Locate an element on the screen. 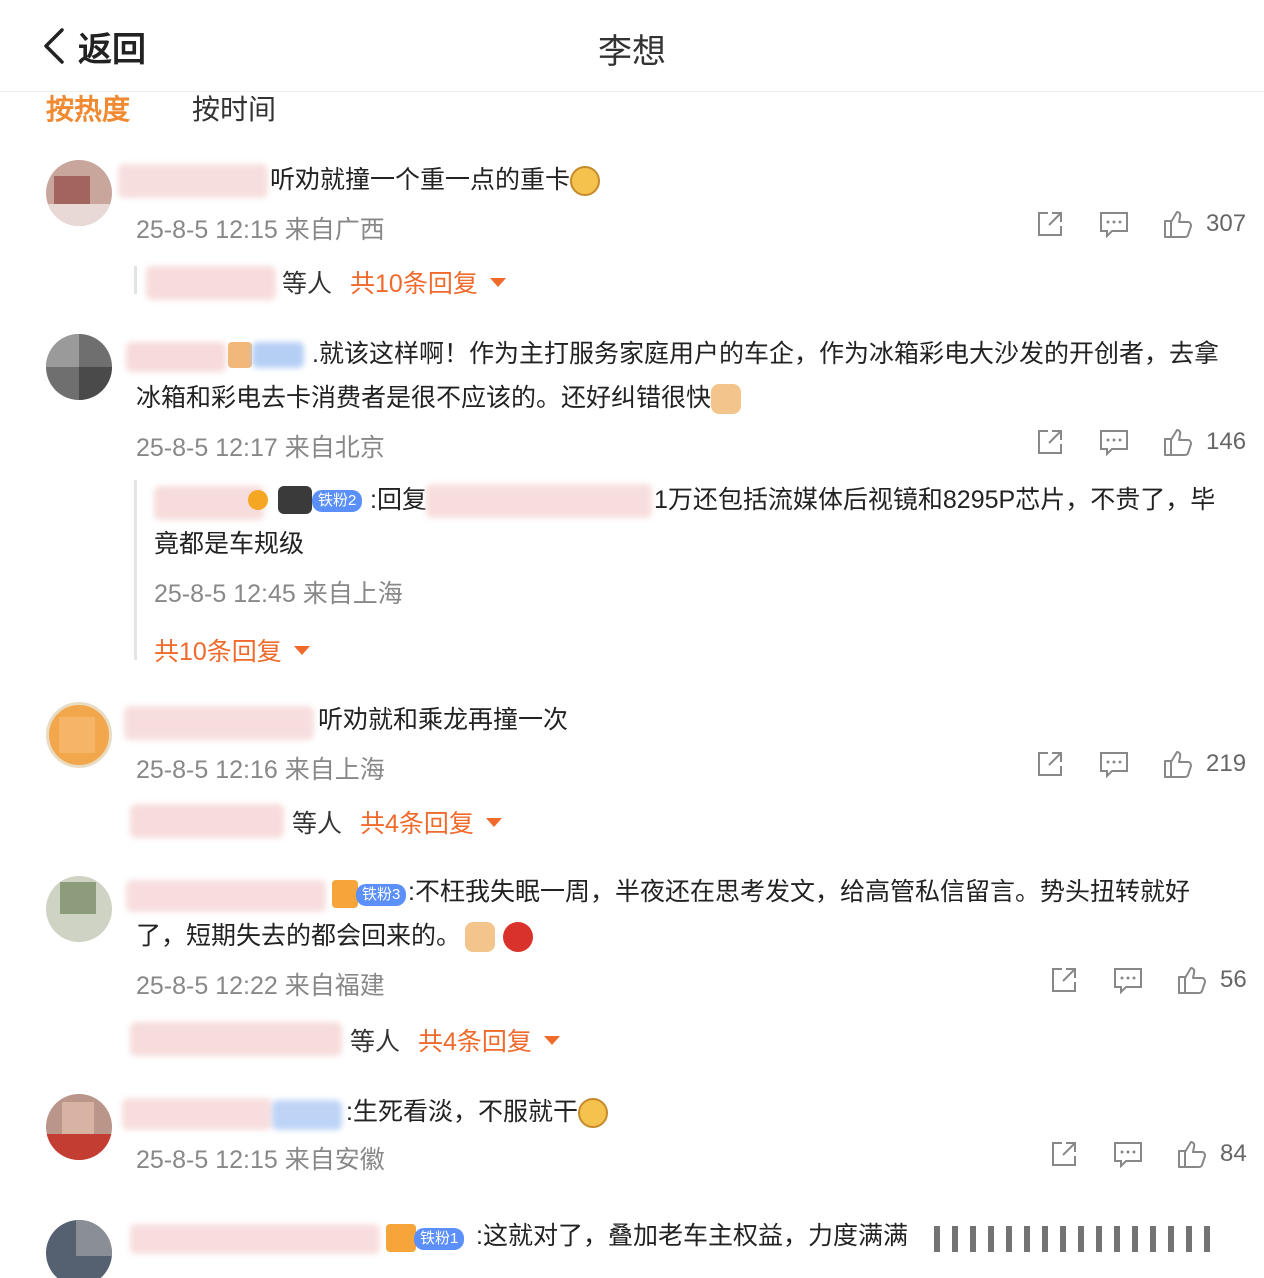 The width and height of the screenshot is (1264, 1278). fan-level-badge: 铁粉1 is located at coordinates (439, 1239).